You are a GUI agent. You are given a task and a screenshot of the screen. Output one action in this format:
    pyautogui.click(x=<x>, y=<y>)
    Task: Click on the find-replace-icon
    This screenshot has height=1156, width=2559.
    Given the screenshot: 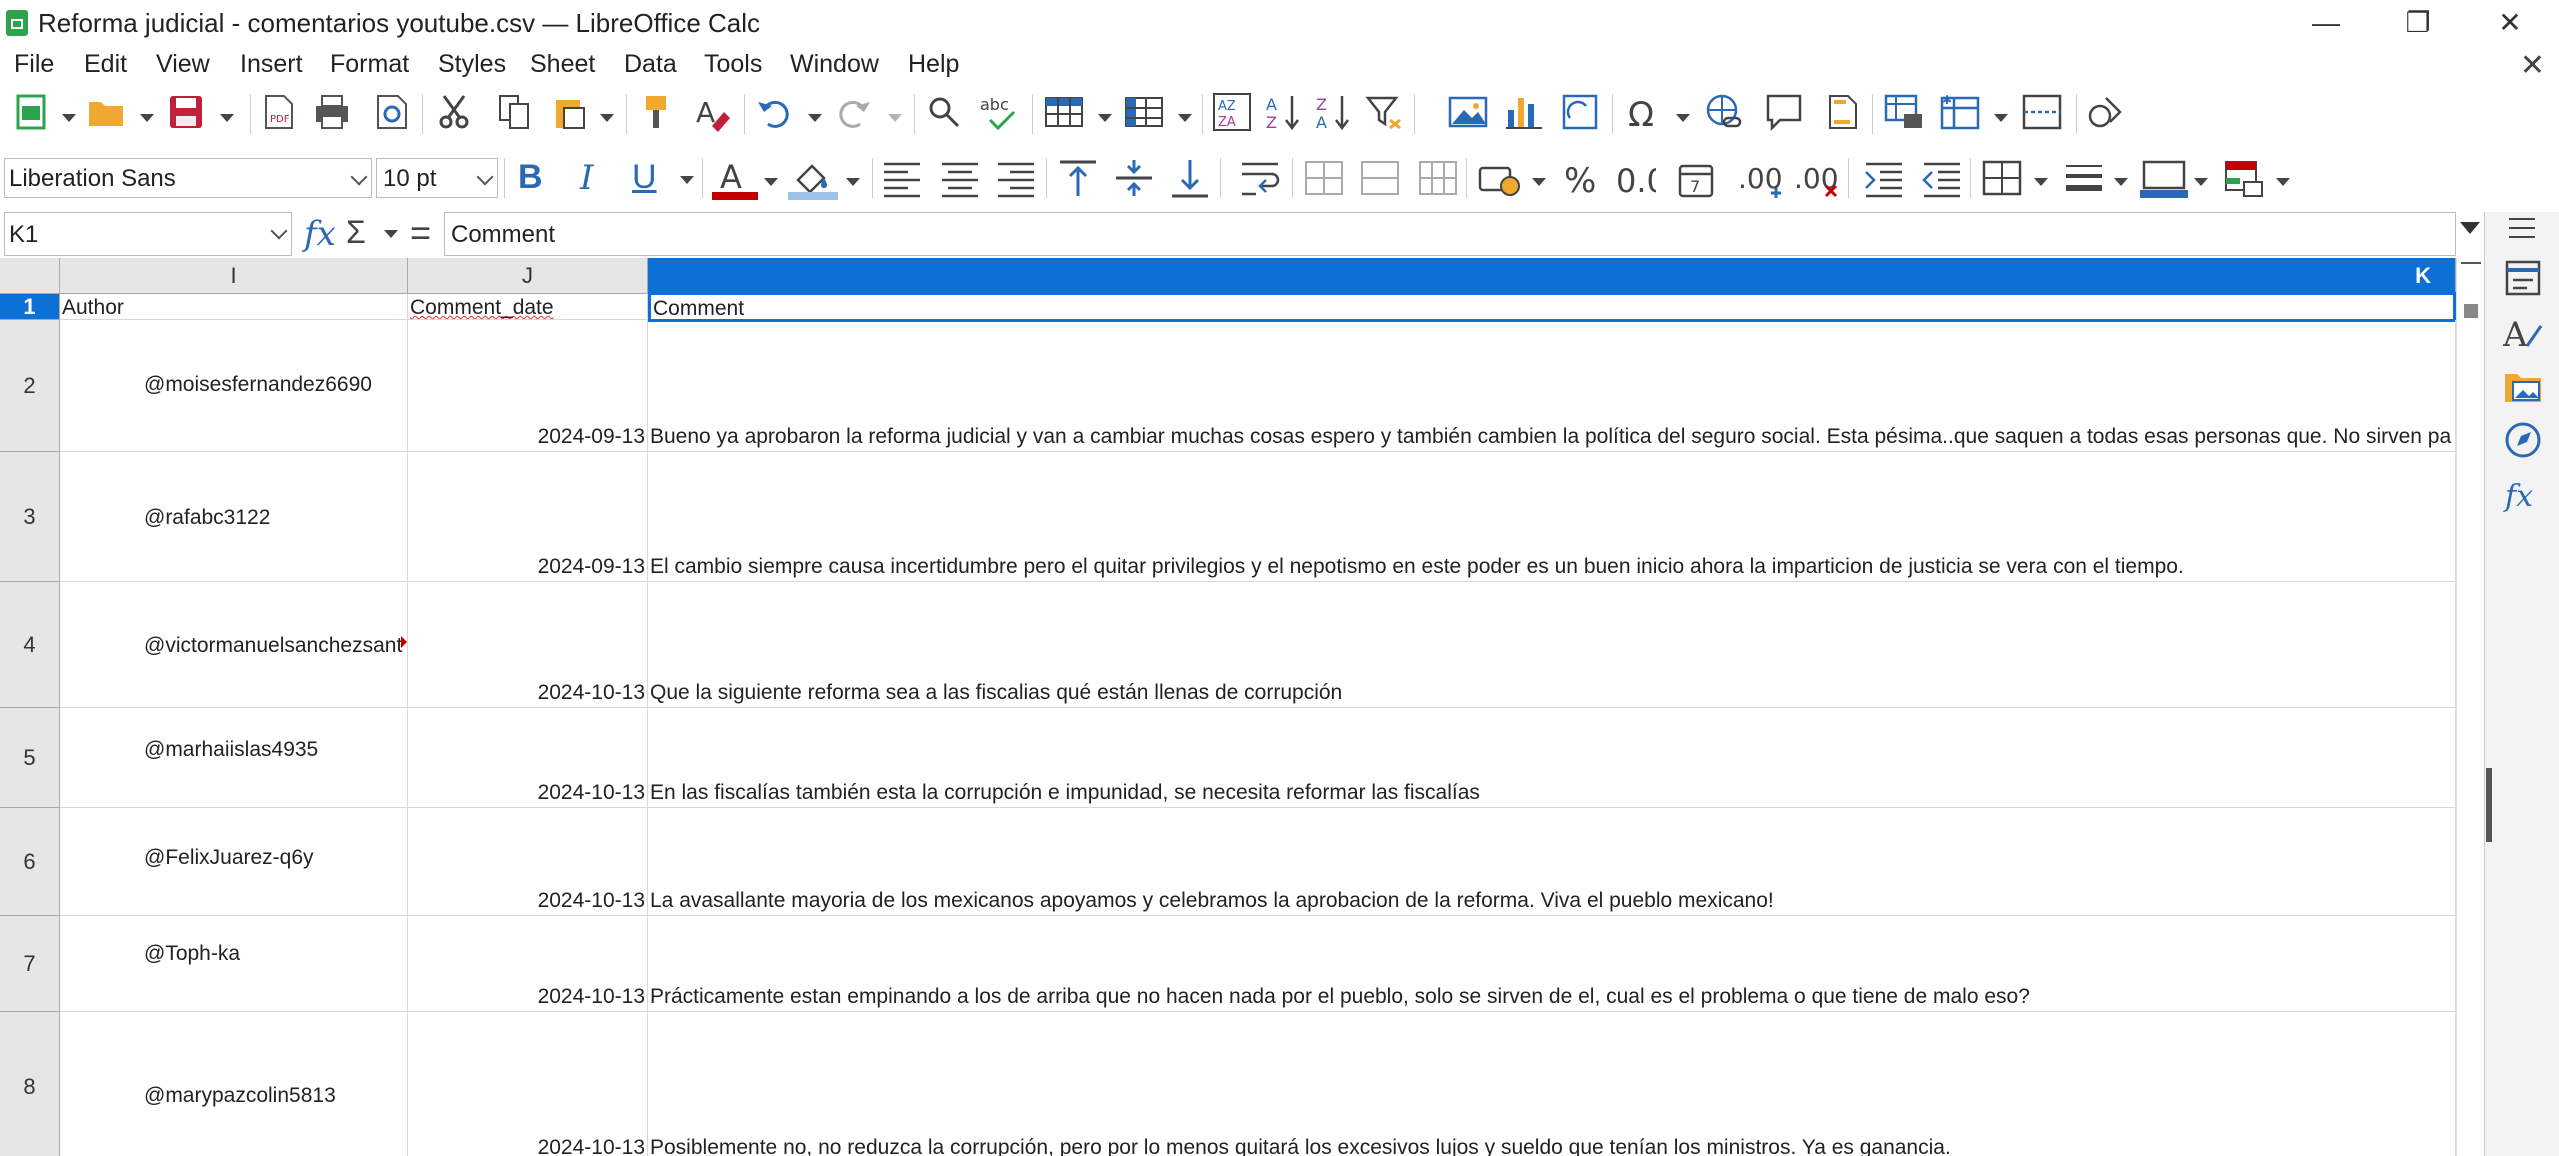 What is the action you would take?
    pyautogui.click(x=944, y=112)
    